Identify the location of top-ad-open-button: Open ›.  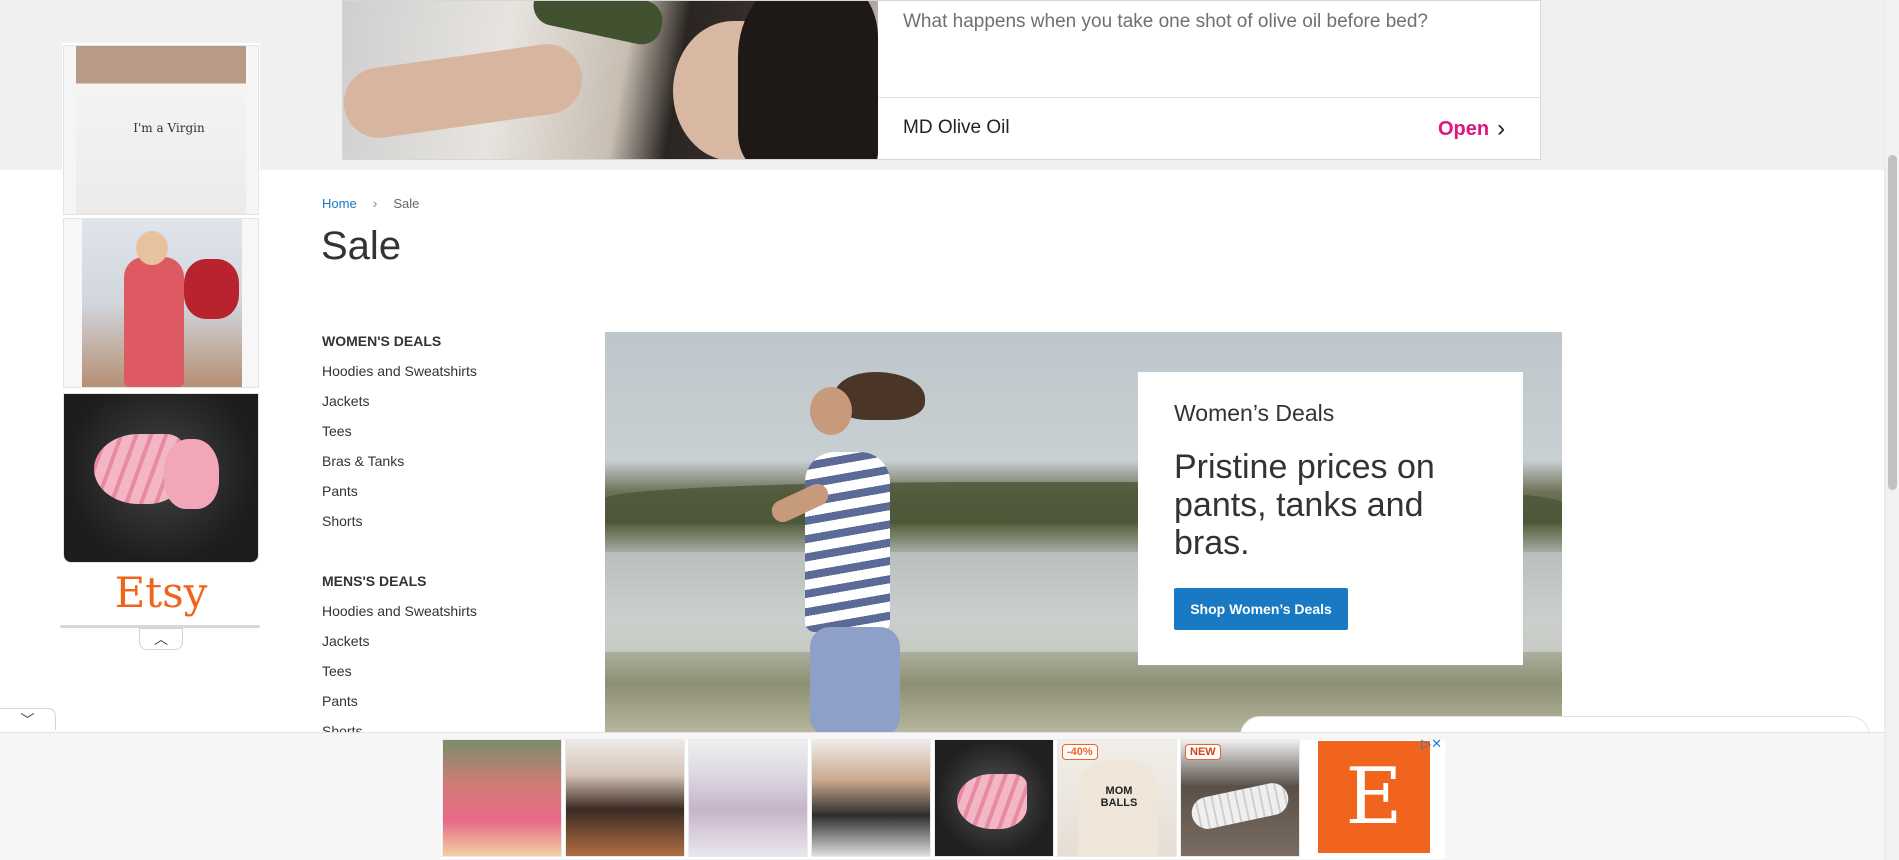
(1471, 129).